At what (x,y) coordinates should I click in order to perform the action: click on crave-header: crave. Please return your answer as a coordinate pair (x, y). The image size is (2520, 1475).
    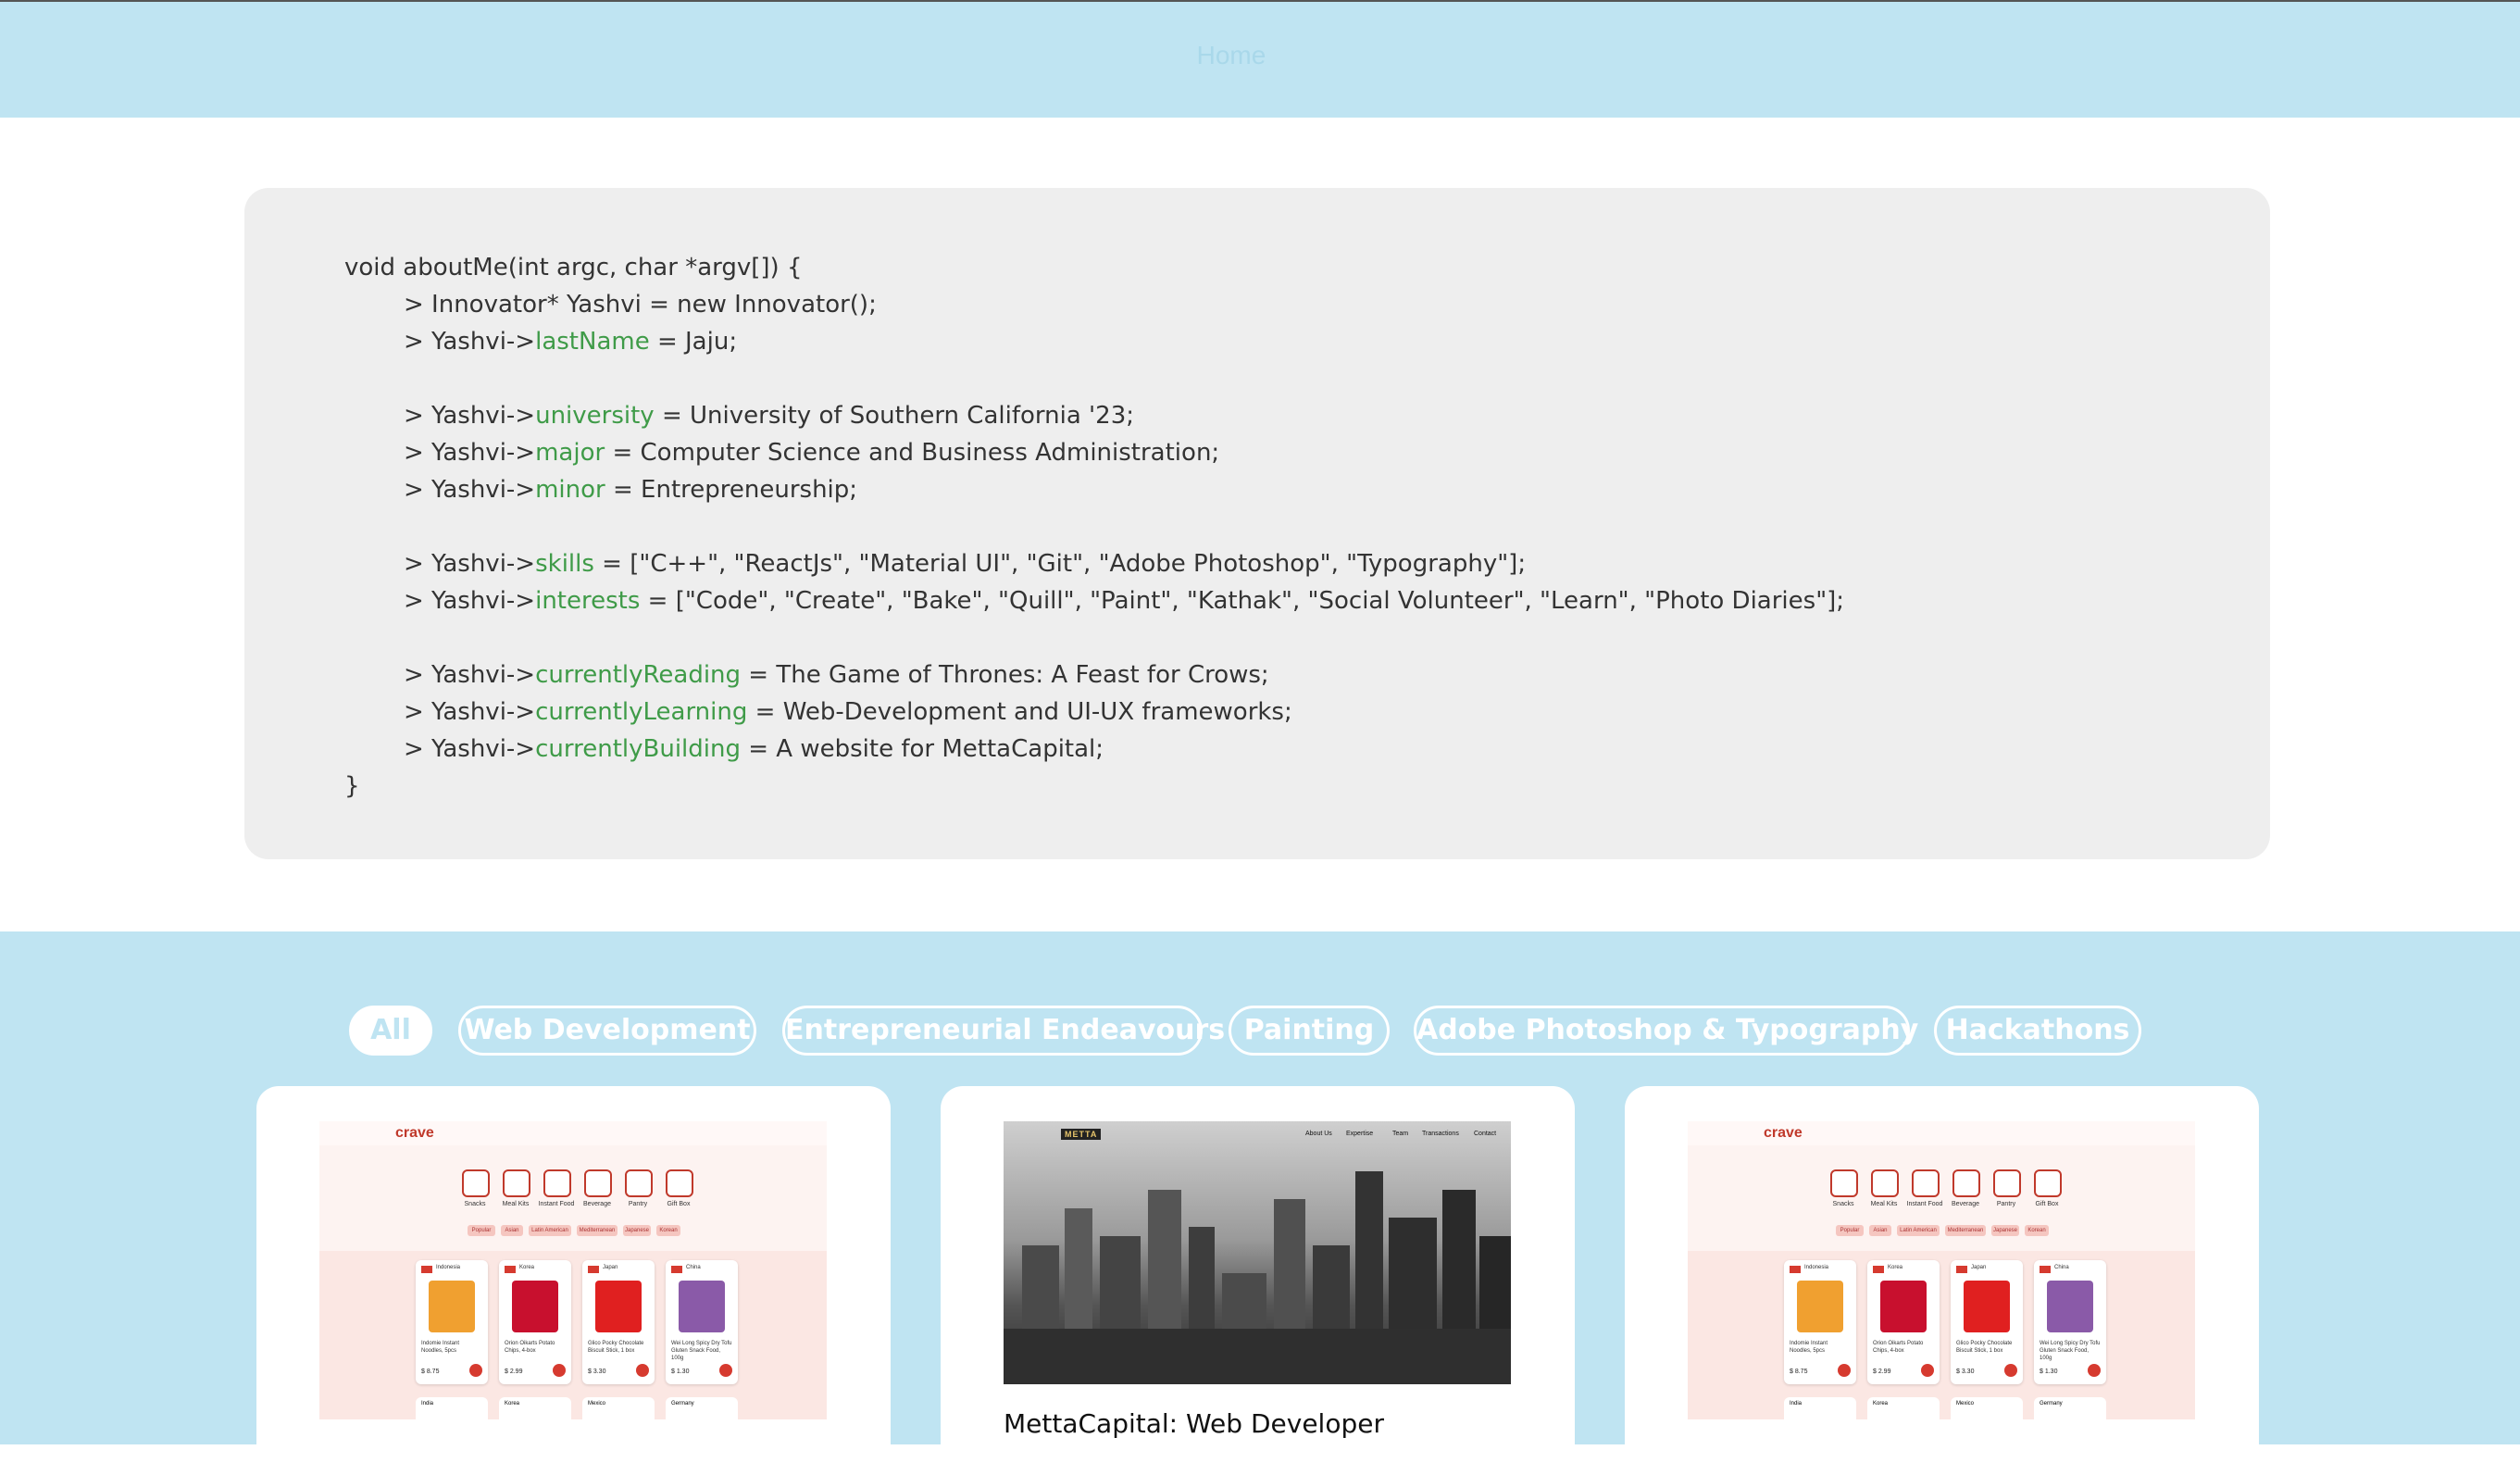
    Looking at the image, I should click on (1941, 1133).